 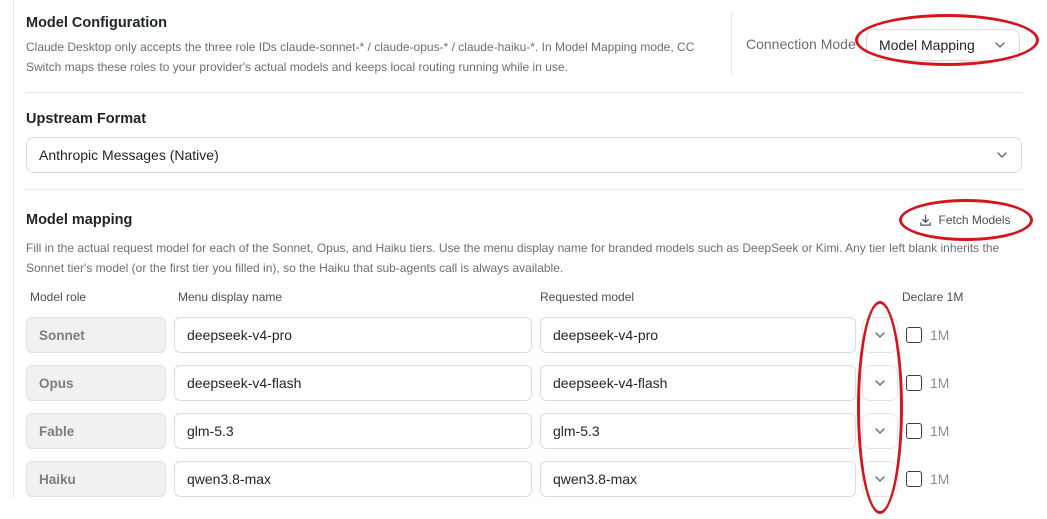 I want to click on declare-1m-checkbox-fable, so click(x=914, y=431).